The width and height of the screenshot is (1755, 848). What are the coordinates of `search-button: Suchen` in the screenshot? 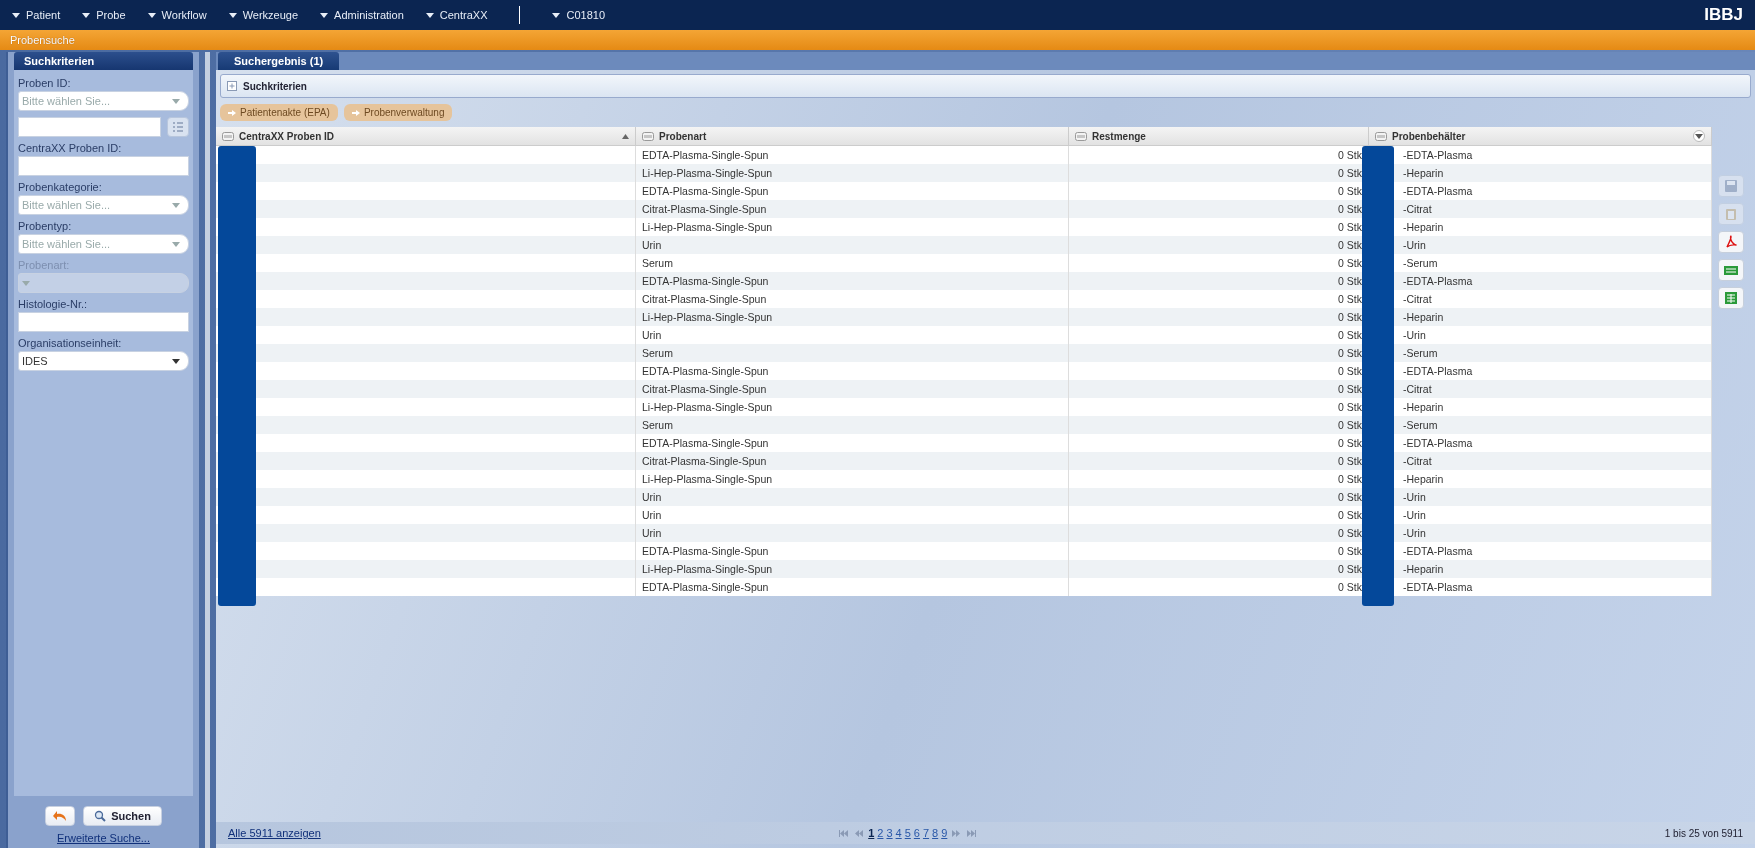 It's located at (122, 816).